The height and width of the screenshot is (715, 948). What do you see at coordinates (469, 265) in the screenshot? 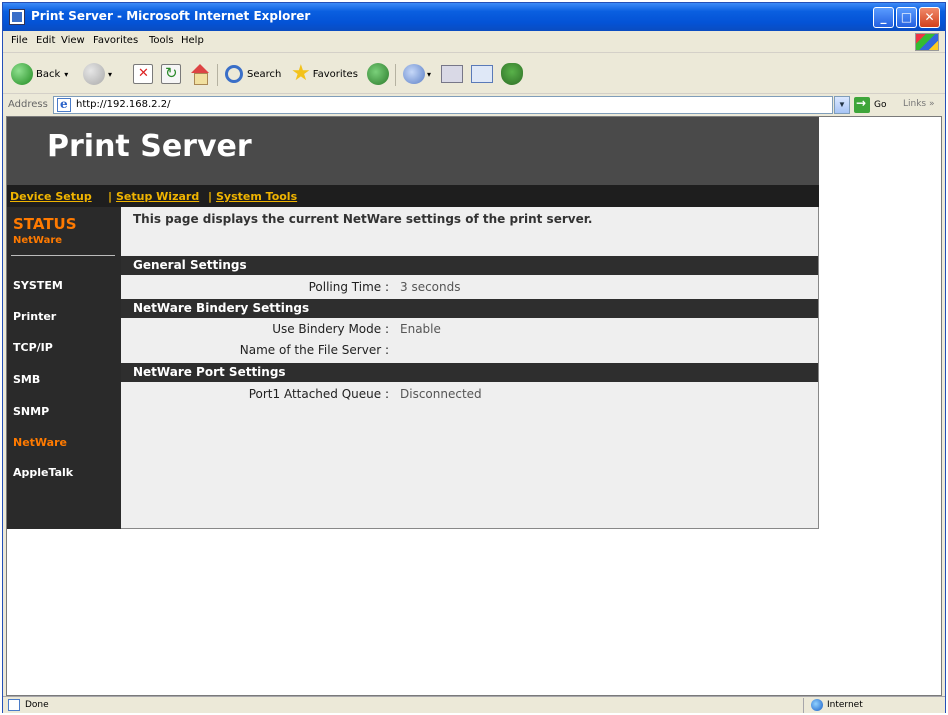
I see `section-general-settings: General Settings` at bounding box center [469, 265].